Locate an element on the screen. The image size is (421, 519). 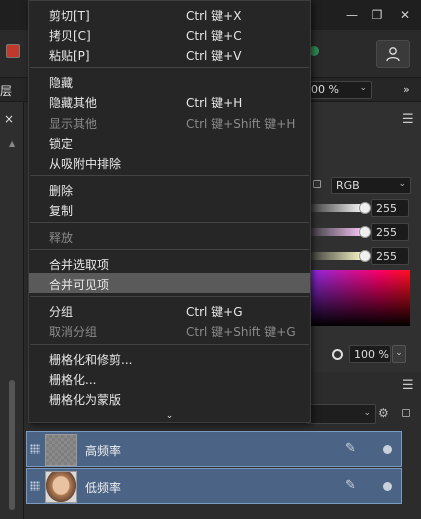
menu-item-label: 粘贴[P] is located at coordinates (69, 56).